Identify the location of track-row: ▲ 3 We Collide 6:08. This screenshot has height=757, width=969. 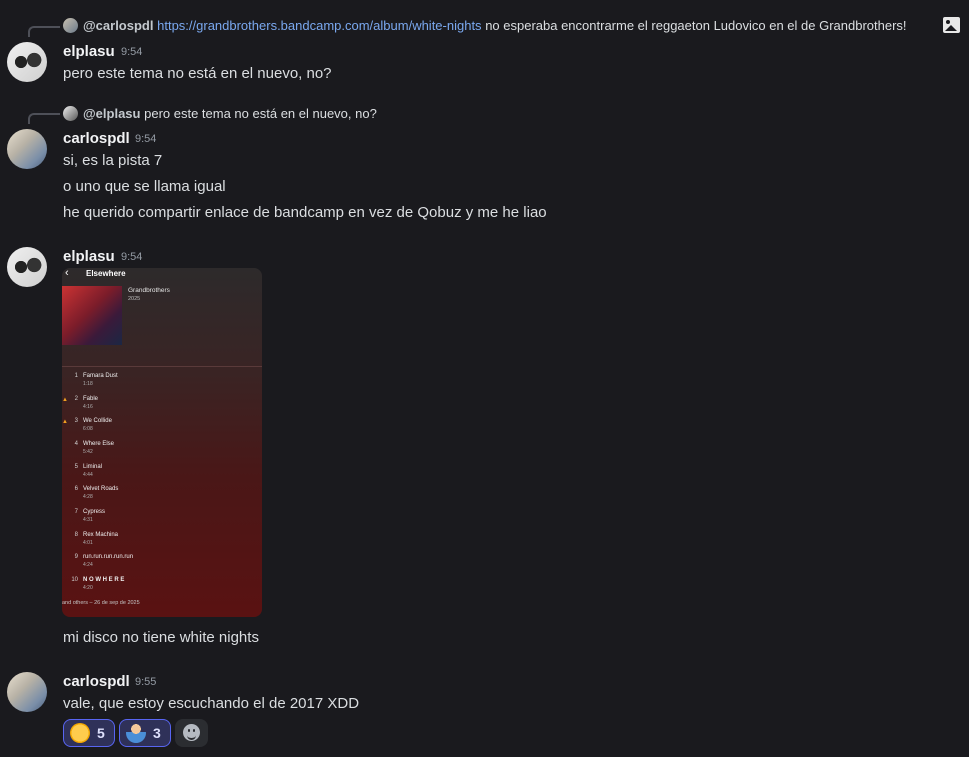
(162, 429).